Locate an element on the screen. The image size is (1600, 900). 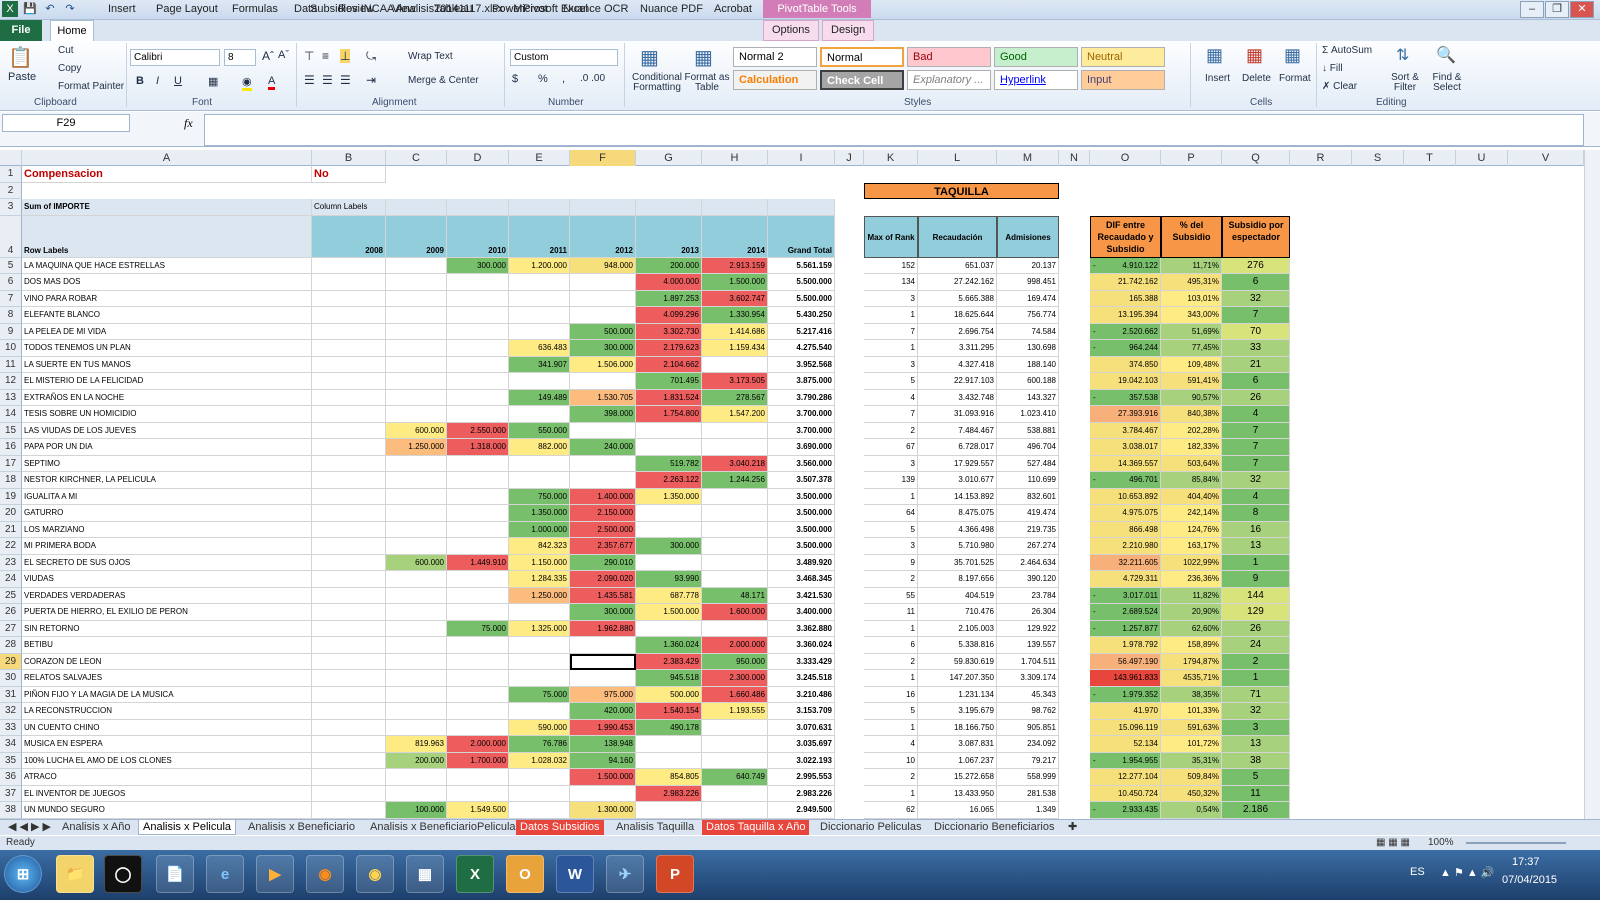
documents-icon: 📄 is located at coordinates (175, 874).